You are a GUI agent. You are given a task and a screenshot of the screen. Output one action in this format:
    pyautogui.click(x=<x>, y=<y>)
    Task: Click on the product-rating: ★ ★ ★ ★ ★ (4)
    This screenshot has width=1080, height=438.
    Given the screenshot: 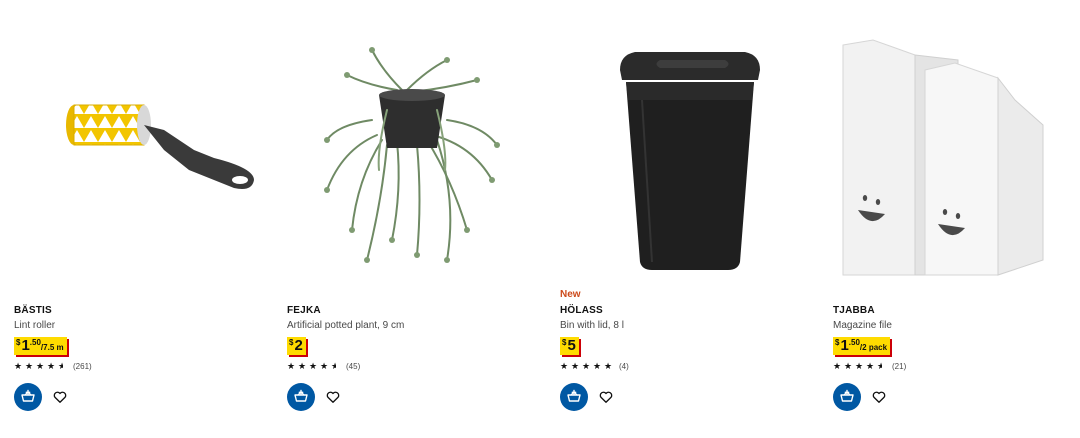 What is the action you would take?
    pyautogui.click(x=594, y=366)
    